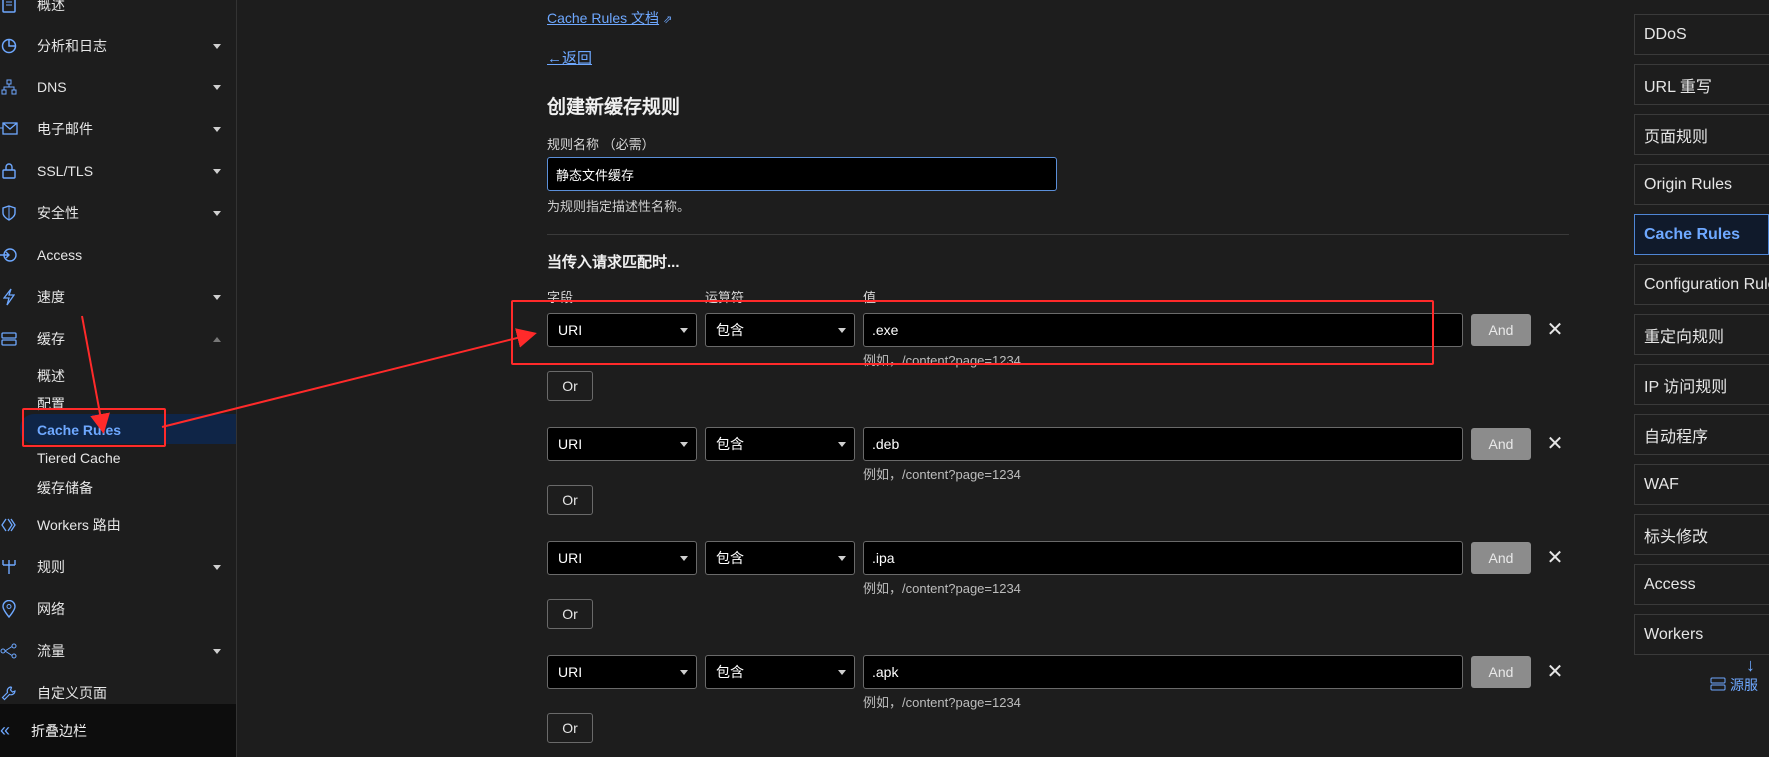 The width and height of the screenshot is (1769, 757). What do you see at coordinates (1701, 284) in the screenshot?
I see `rnav-item-configuration-rules: Configuration Rules` at bounding box center [1701, 284].